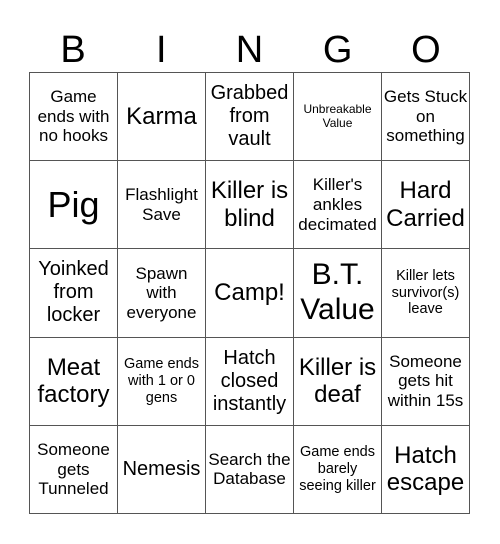 The width and height of the screenshot is (500, 544). I want to click on bingo-cell: Flashlight Save, so click(162, 205).